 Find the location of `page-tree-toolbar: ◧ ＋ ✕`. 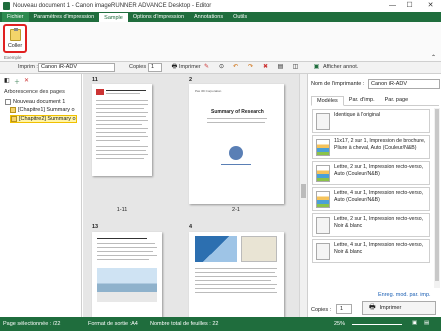

page-tree-toolbar: ◧ ＋ ✕ is located at coordinates (40, 81).